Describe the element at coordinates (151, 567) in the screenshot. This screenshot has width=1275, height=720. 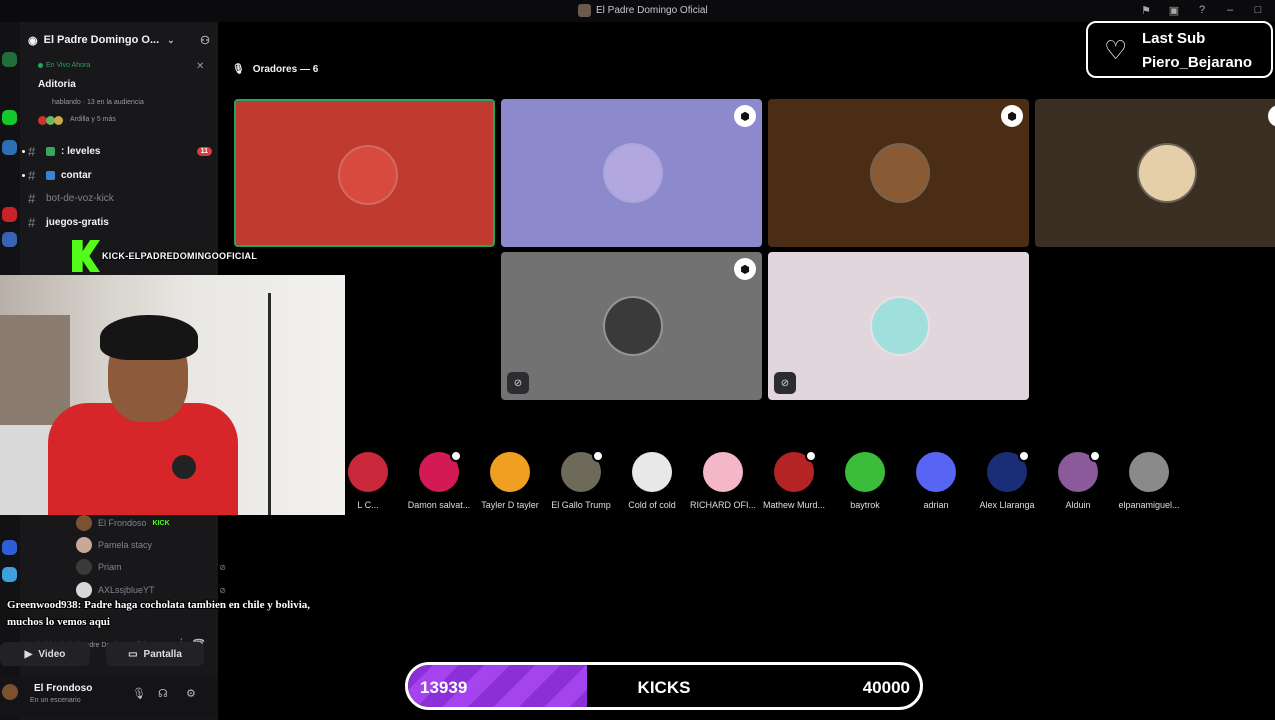
I see `voice-user: Priam ⊘` at that location.